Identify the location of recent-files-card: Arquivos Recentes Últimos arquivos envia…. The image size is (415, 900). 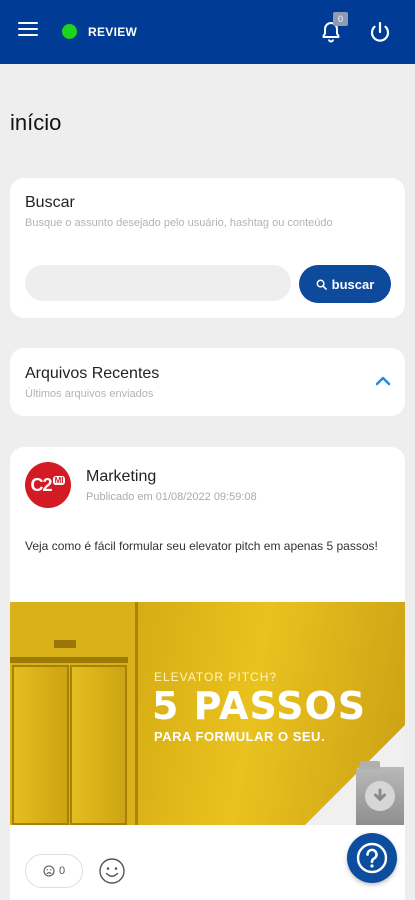
(207, 382).